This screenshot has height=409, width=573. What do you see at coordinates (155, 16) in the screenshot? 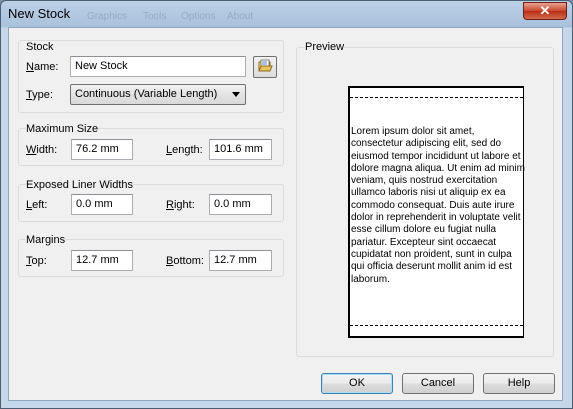
I see `background-menu-item: Tools` at bounding box center [155, 16].